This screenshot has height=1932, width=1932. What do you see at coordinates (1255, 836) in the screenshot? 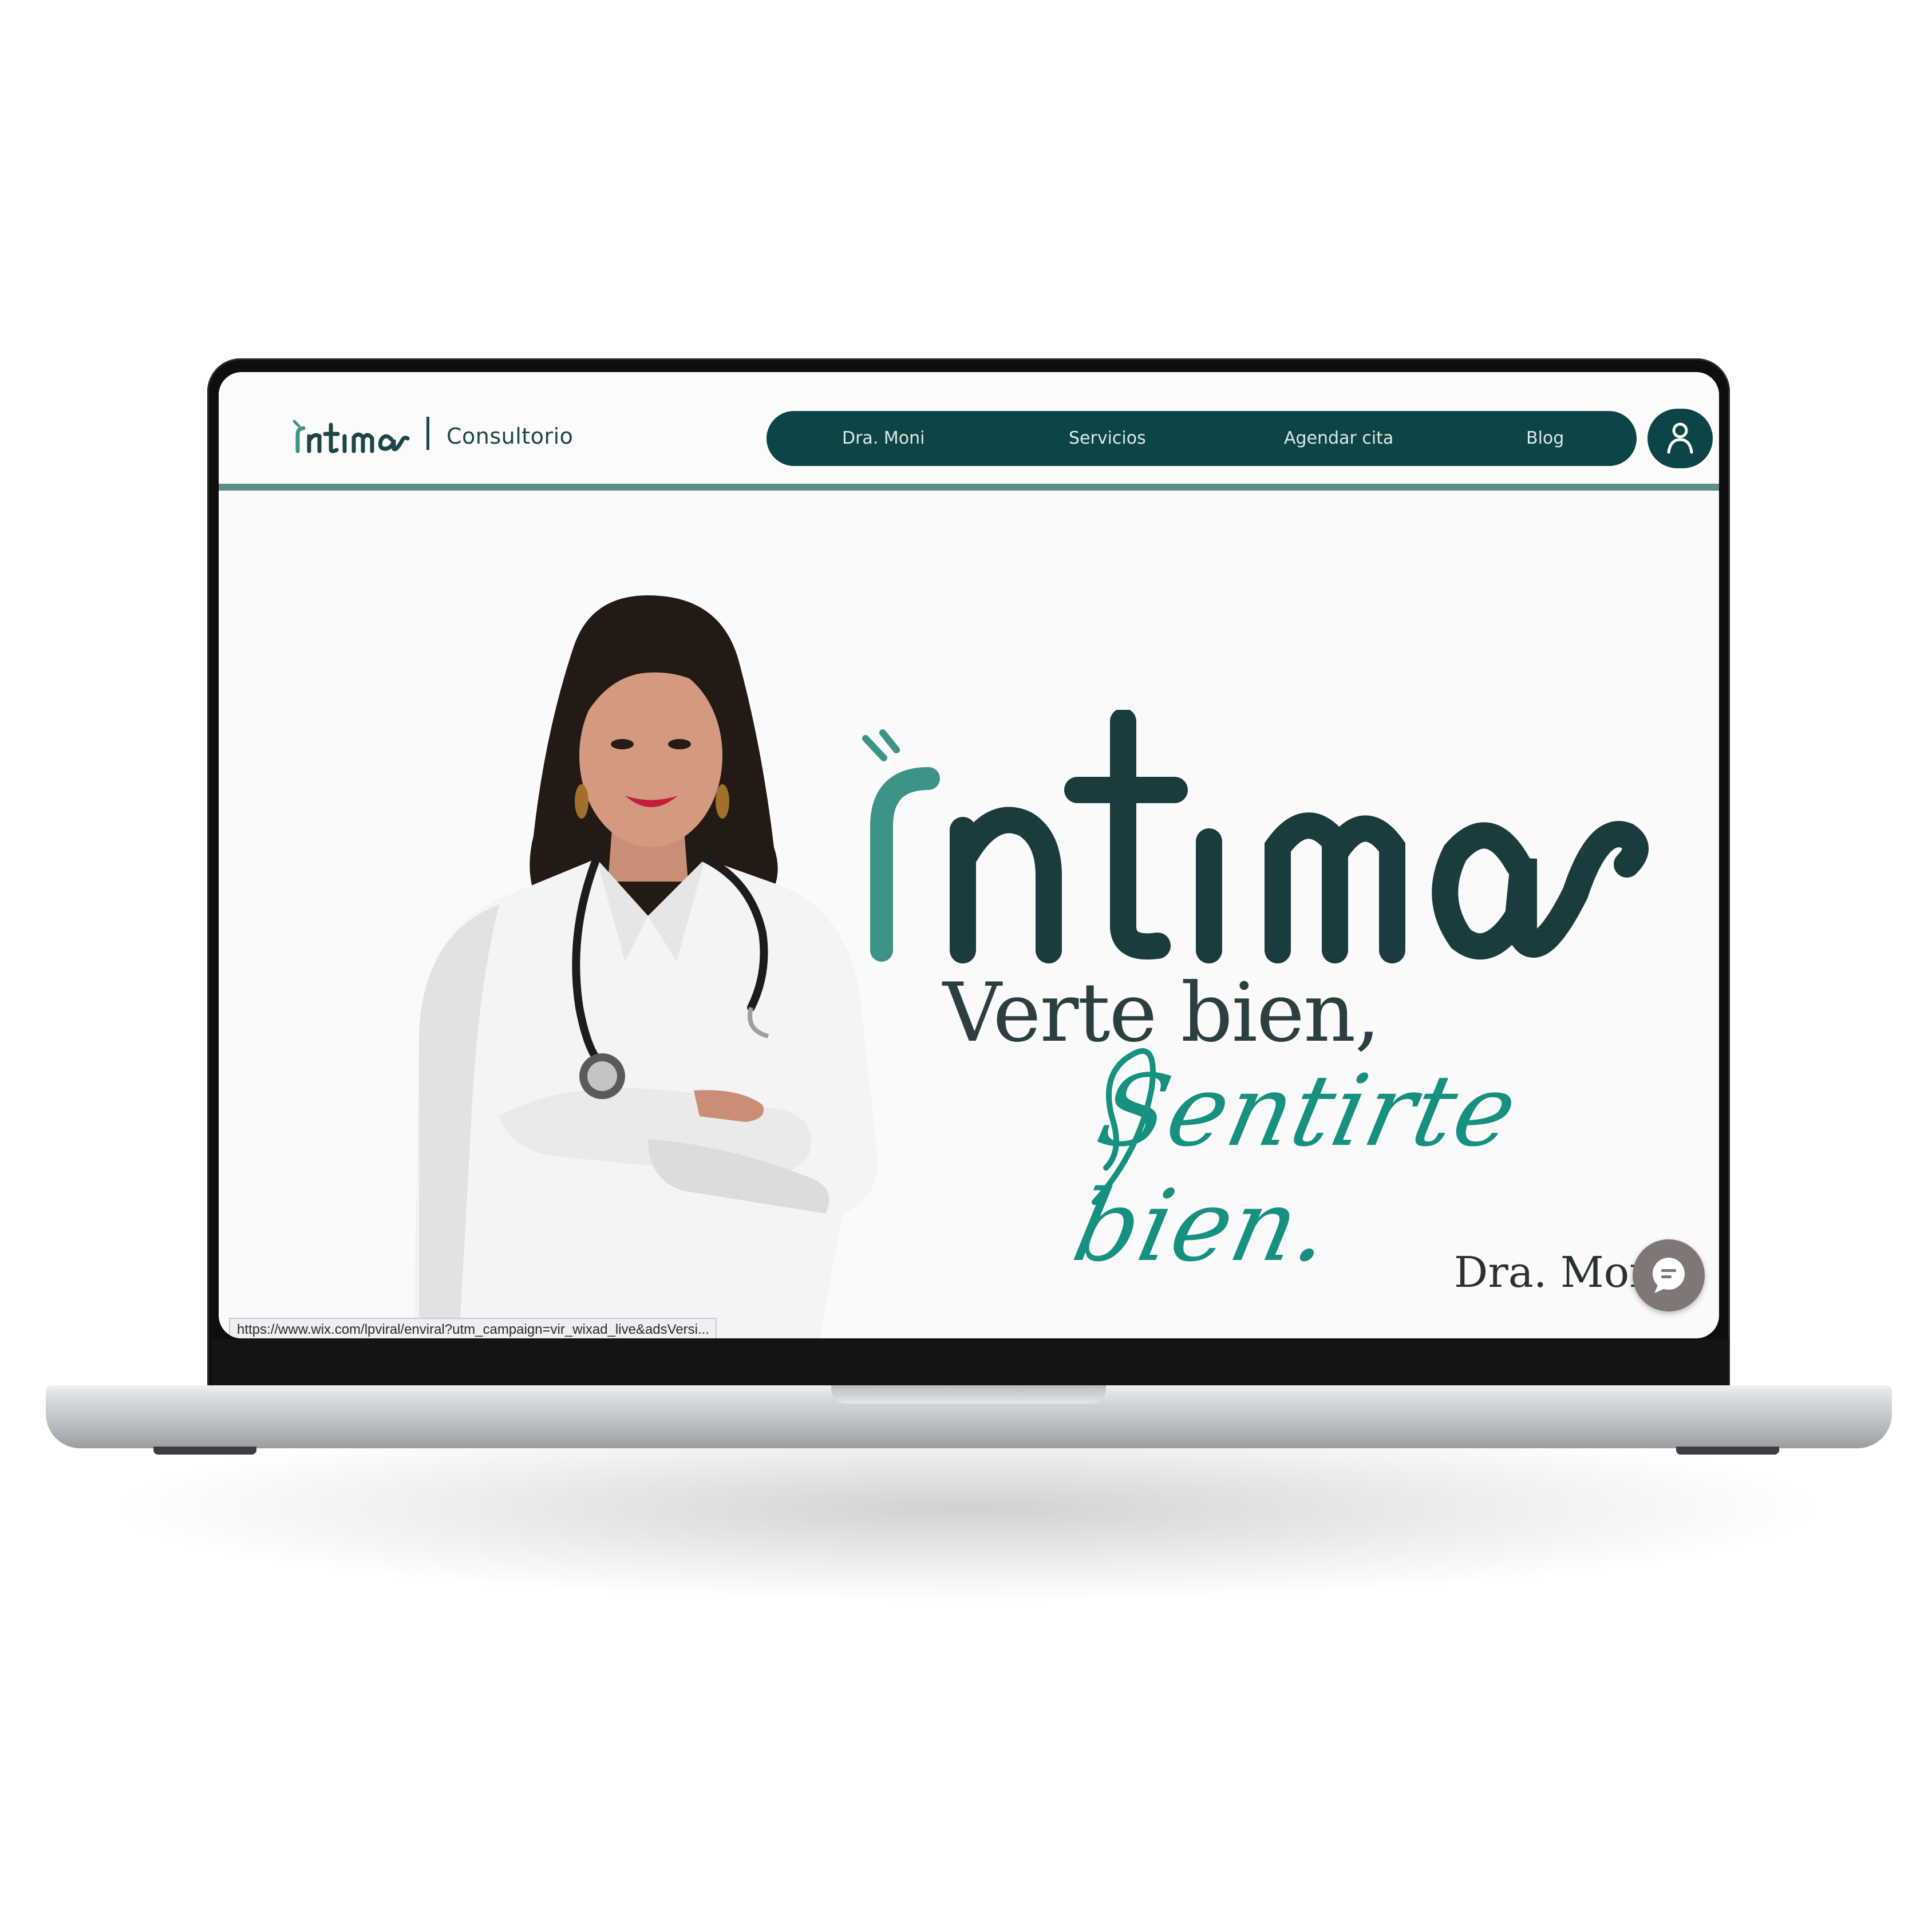
I see `intima-hero-logo: intima` at bounding box center [1255, 836].